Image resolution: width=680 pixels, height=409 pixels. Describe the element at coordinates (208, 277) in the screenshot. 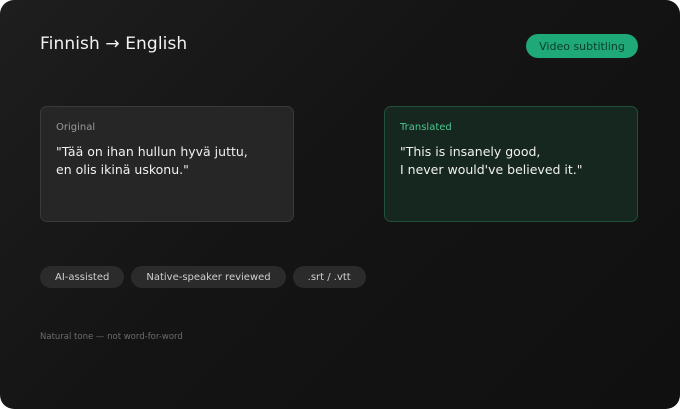

I see `chip-native-speaker-reviewed: Native-speaker reviewed` at that location.